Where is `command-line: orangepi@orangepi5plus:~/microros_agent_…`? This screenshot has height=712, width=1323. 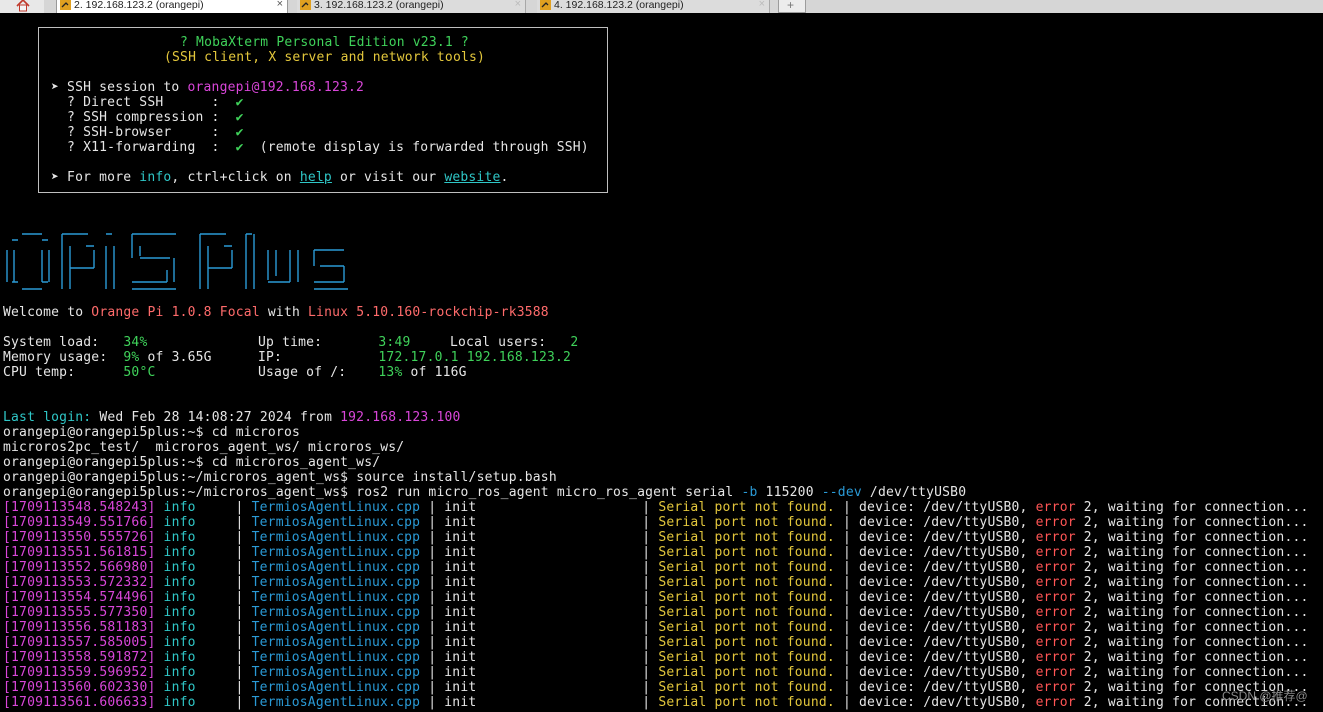
command-line: orangepi@orangepi5plus:~/microros_agent_… is located at coordinates (280, 477).